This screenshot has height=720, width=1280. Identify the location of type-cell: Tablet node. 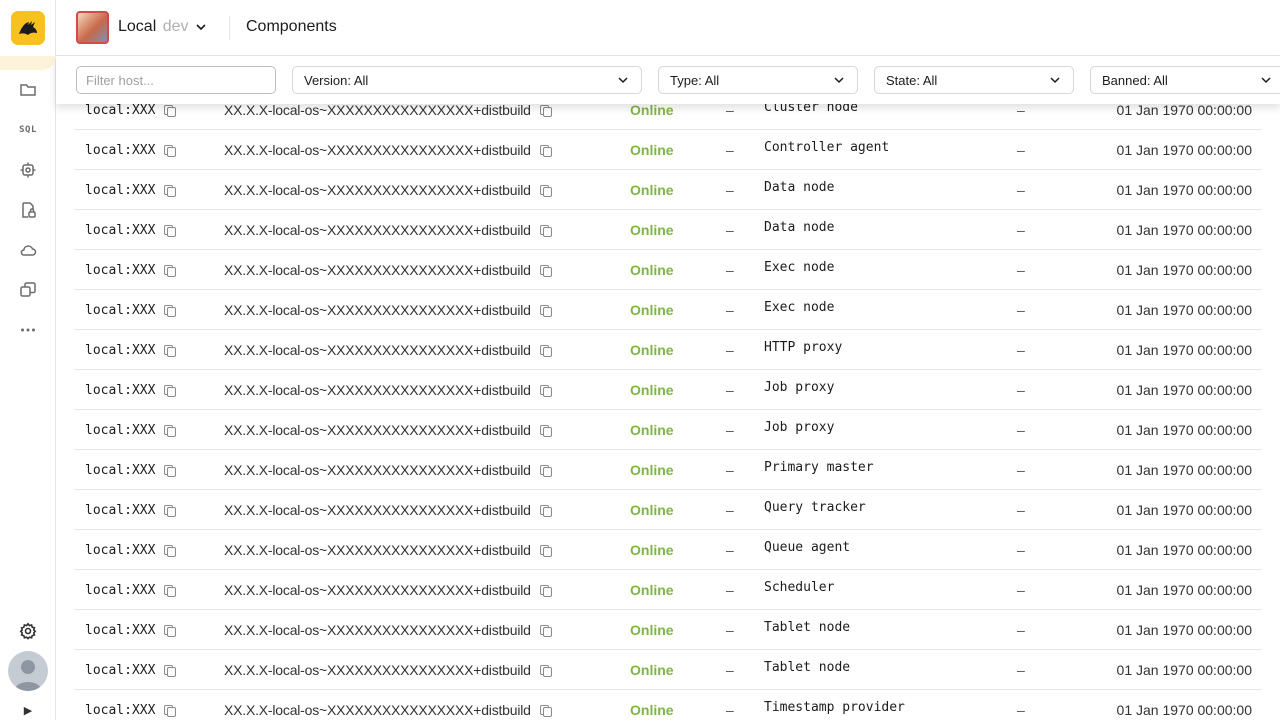
(807, 627).